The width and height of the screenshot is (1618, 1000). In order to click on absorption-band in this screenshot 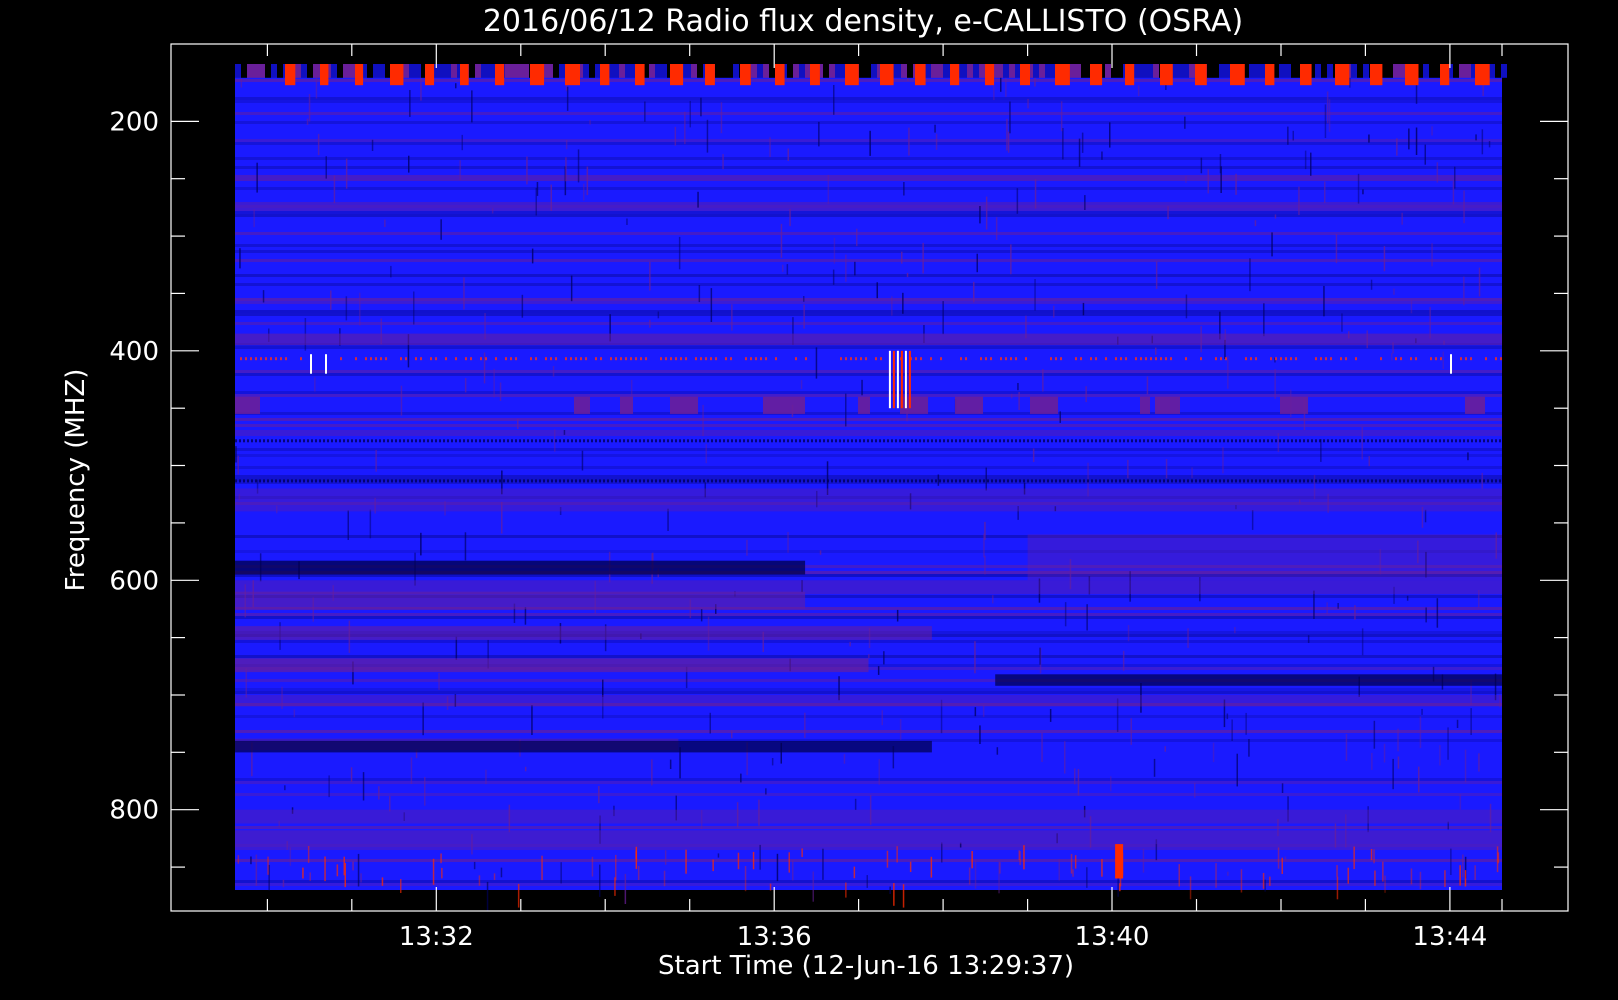, I will do `click(520, 567)`.